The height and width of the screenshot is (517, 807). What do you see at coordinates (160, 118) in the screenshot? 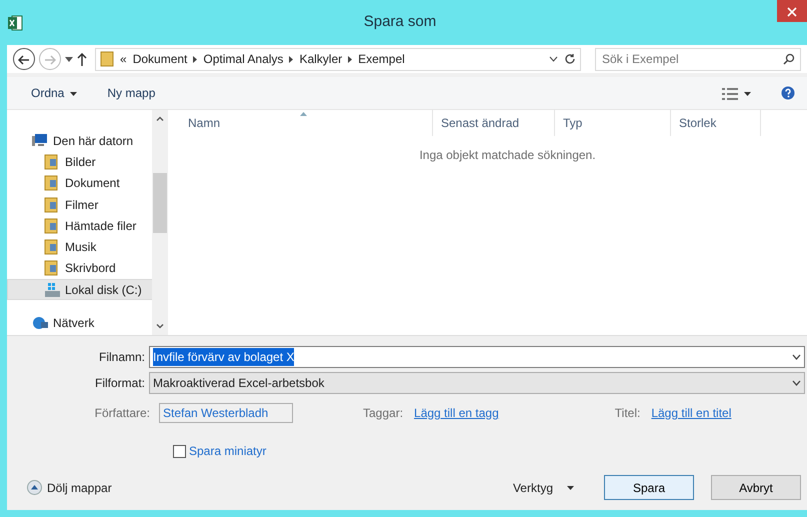
I see `scroll-up-icon` at bounding box center [160, 118].